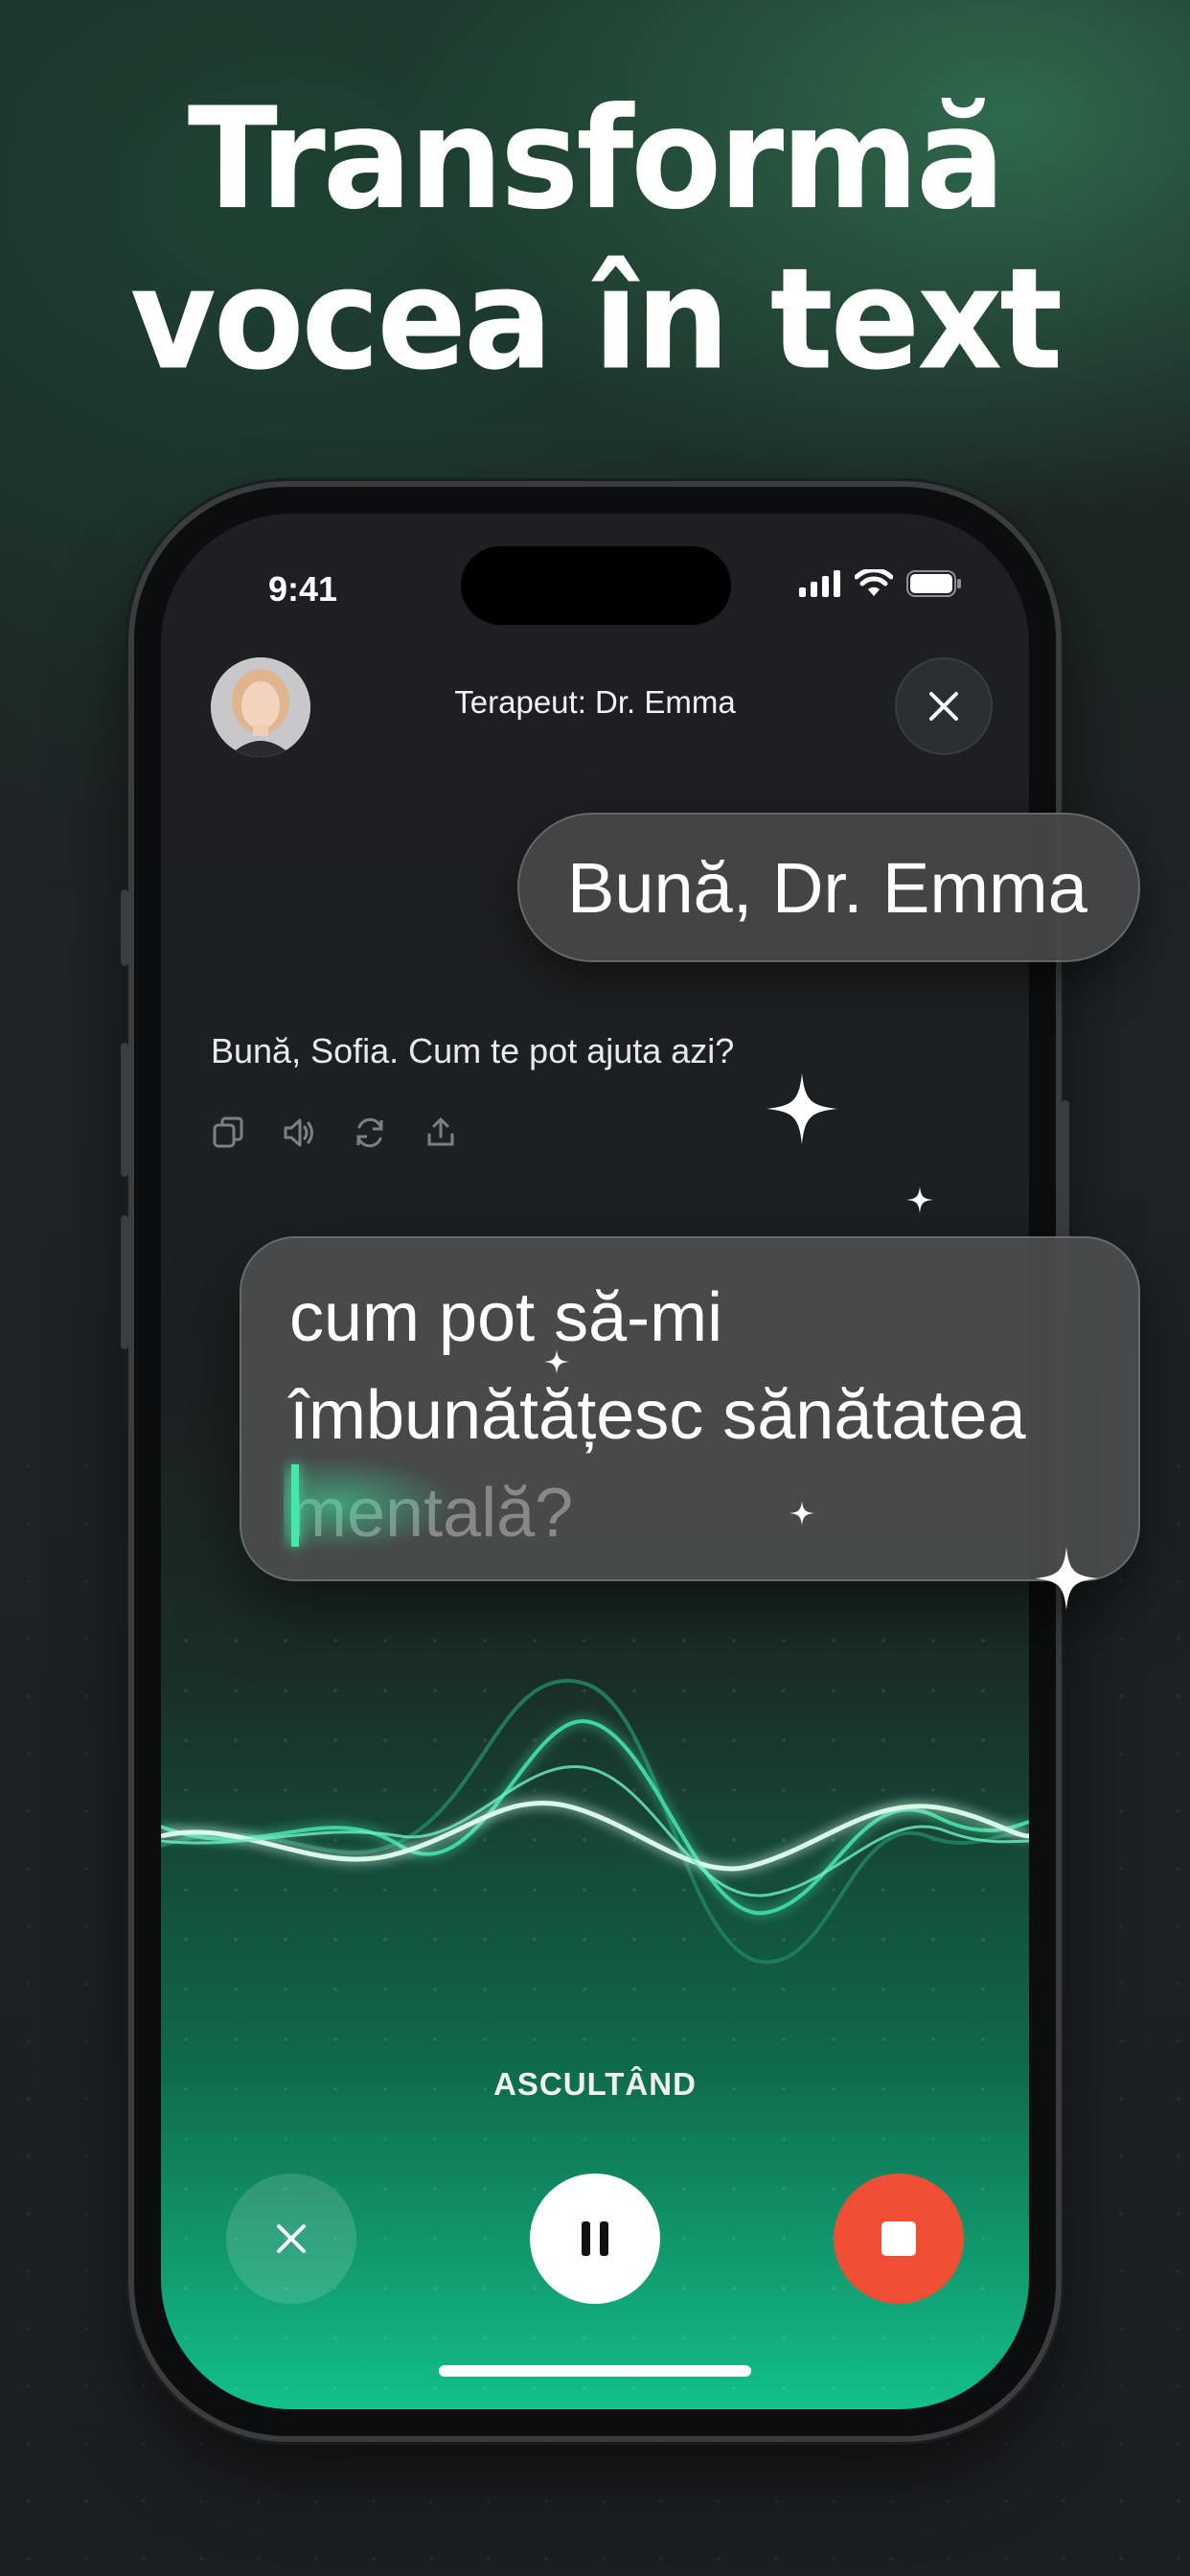  What do you see at coordinates (295, 1506) in the screenshot?
I see `text-cursor` at bounding box center [295, 1506].